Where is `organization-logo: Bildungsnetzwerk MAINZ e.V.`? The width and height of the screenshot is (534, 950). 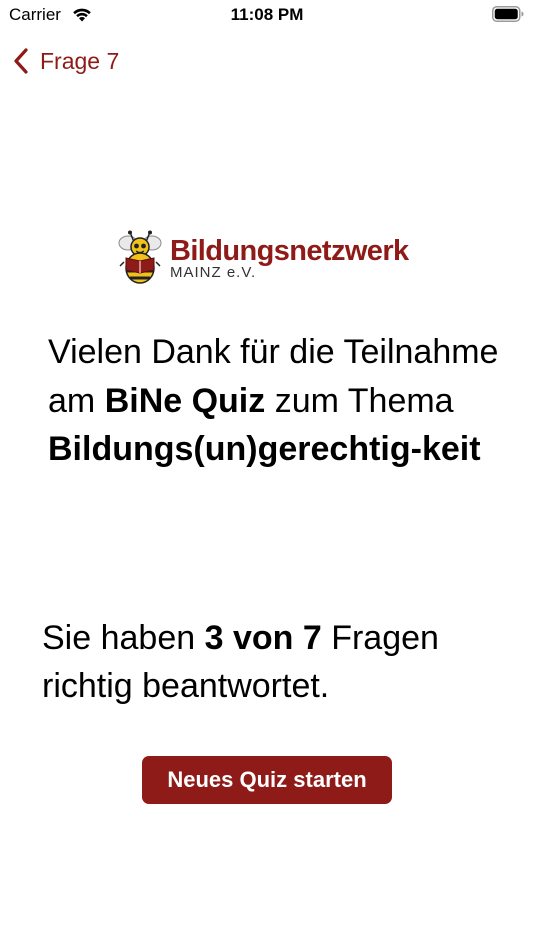
organization-logo: Bildungsnetzwerk MAINZ e.V. is located at coordinates (268, 258).